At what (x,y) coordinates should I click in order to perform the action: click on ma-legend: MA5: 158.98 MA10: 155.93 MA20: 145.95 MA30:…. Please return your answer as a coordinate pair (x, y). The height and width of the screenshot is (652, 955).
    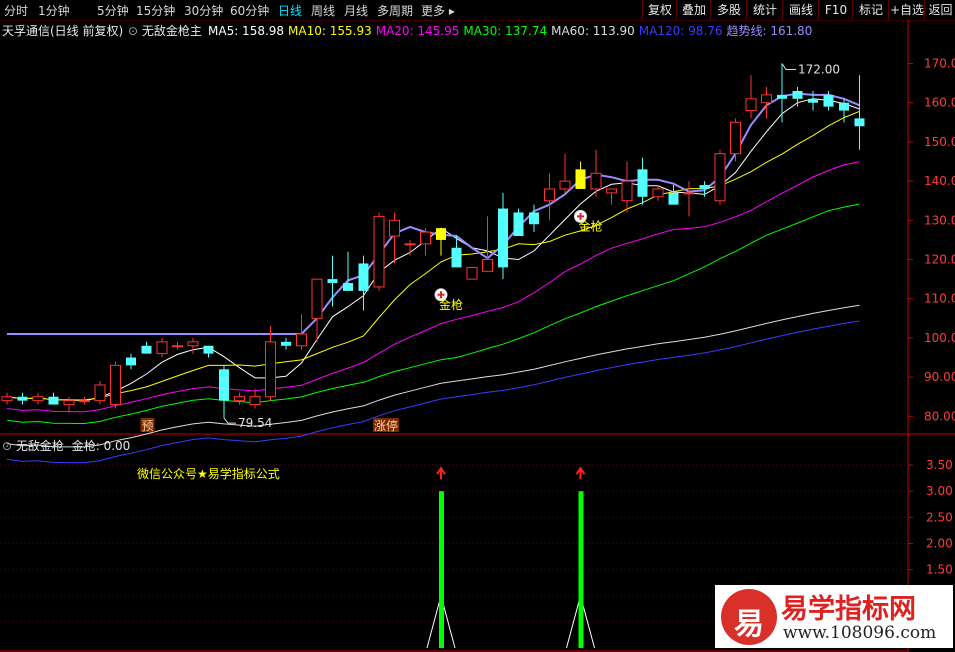
    Looking at the image, I should click on (510, 30).